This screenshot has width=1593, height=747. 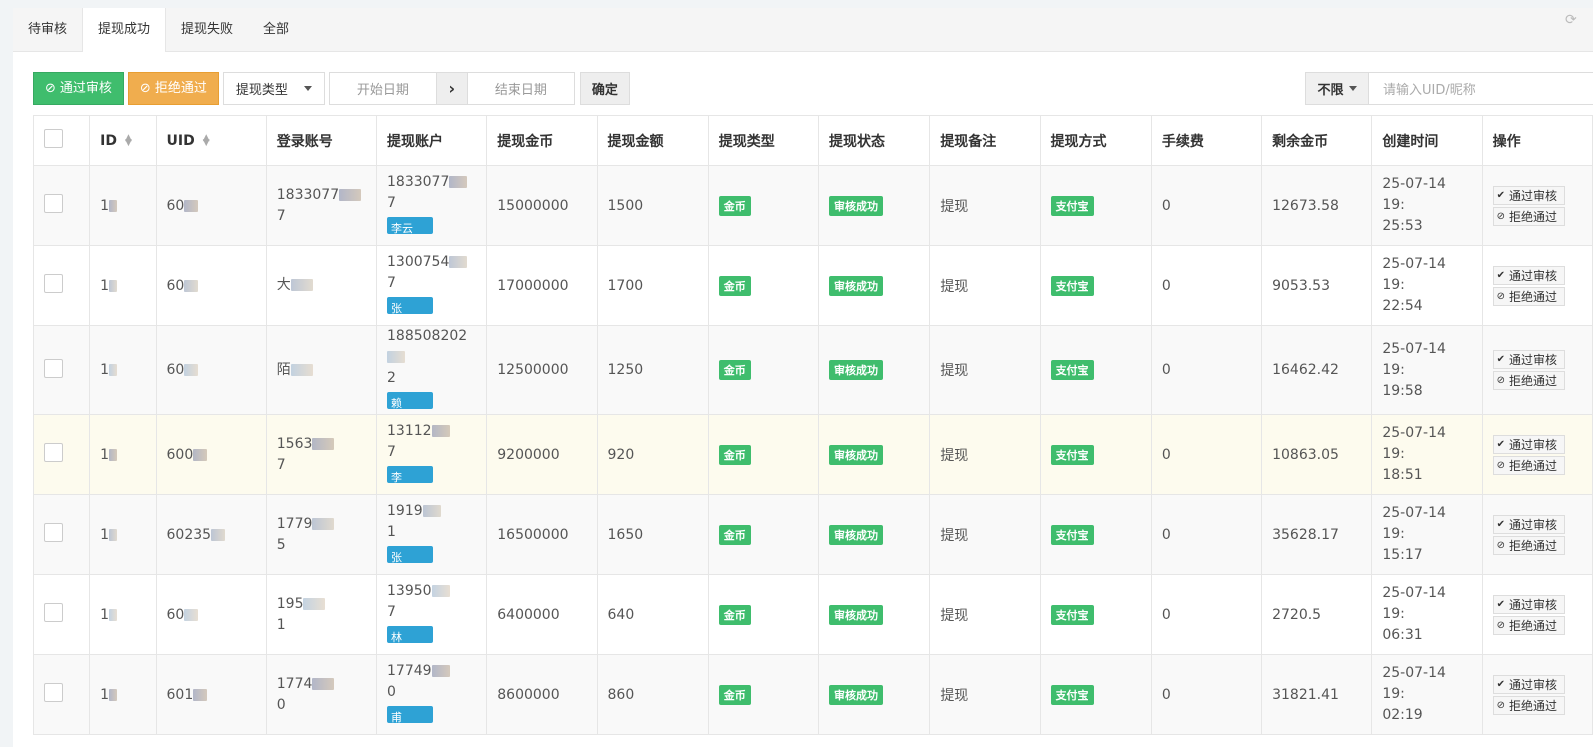 I want to click on end-date-input: 结束日期, so click(x=520, y=88).